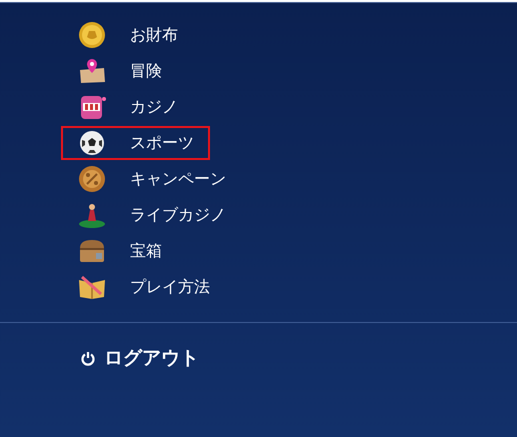 Image resolution: width=517 pixels, height=437 pixels. Describe the element at coordinates (92, 179) in the screenshot. I see `percent-badge-icon` at that location.